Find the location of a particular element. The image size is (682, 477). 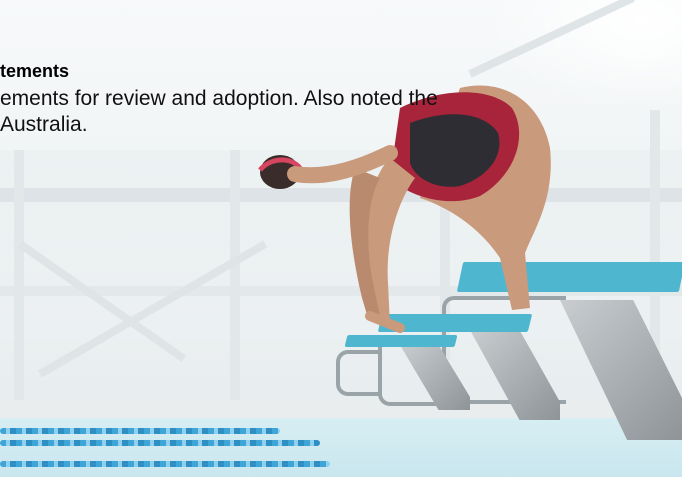

section-heading: tements is located at coordinates (35, 71).